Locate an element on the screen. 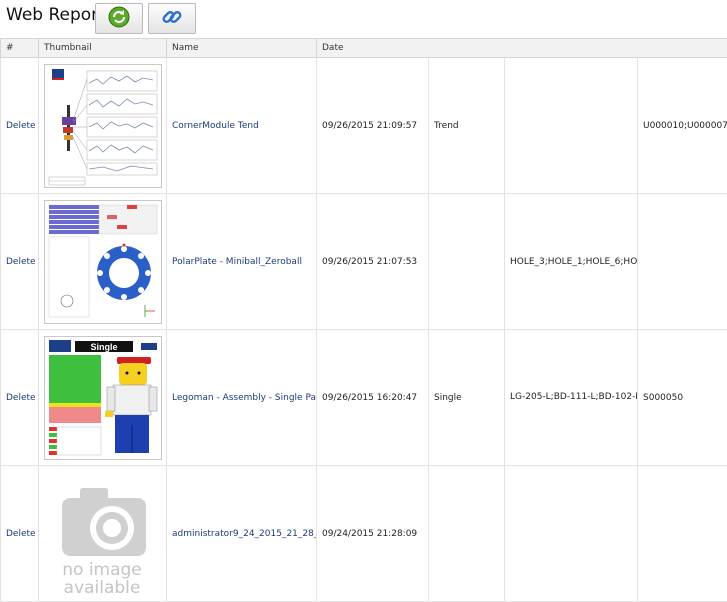 The height and width of the screenshot is (602, 727). trend-report-thumbnail is located at coordinates (103, 126).